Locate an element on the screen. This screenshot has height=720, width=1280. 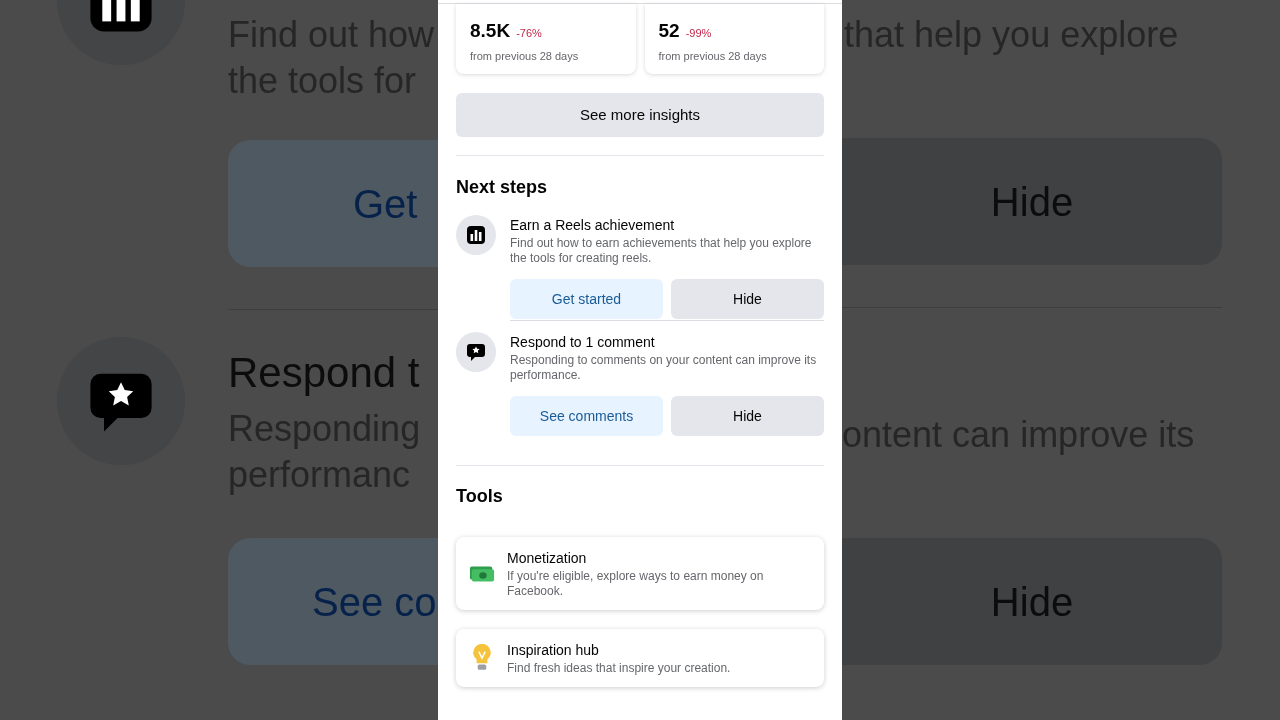
stat-change: -76% is located at coordinates (529, 33).